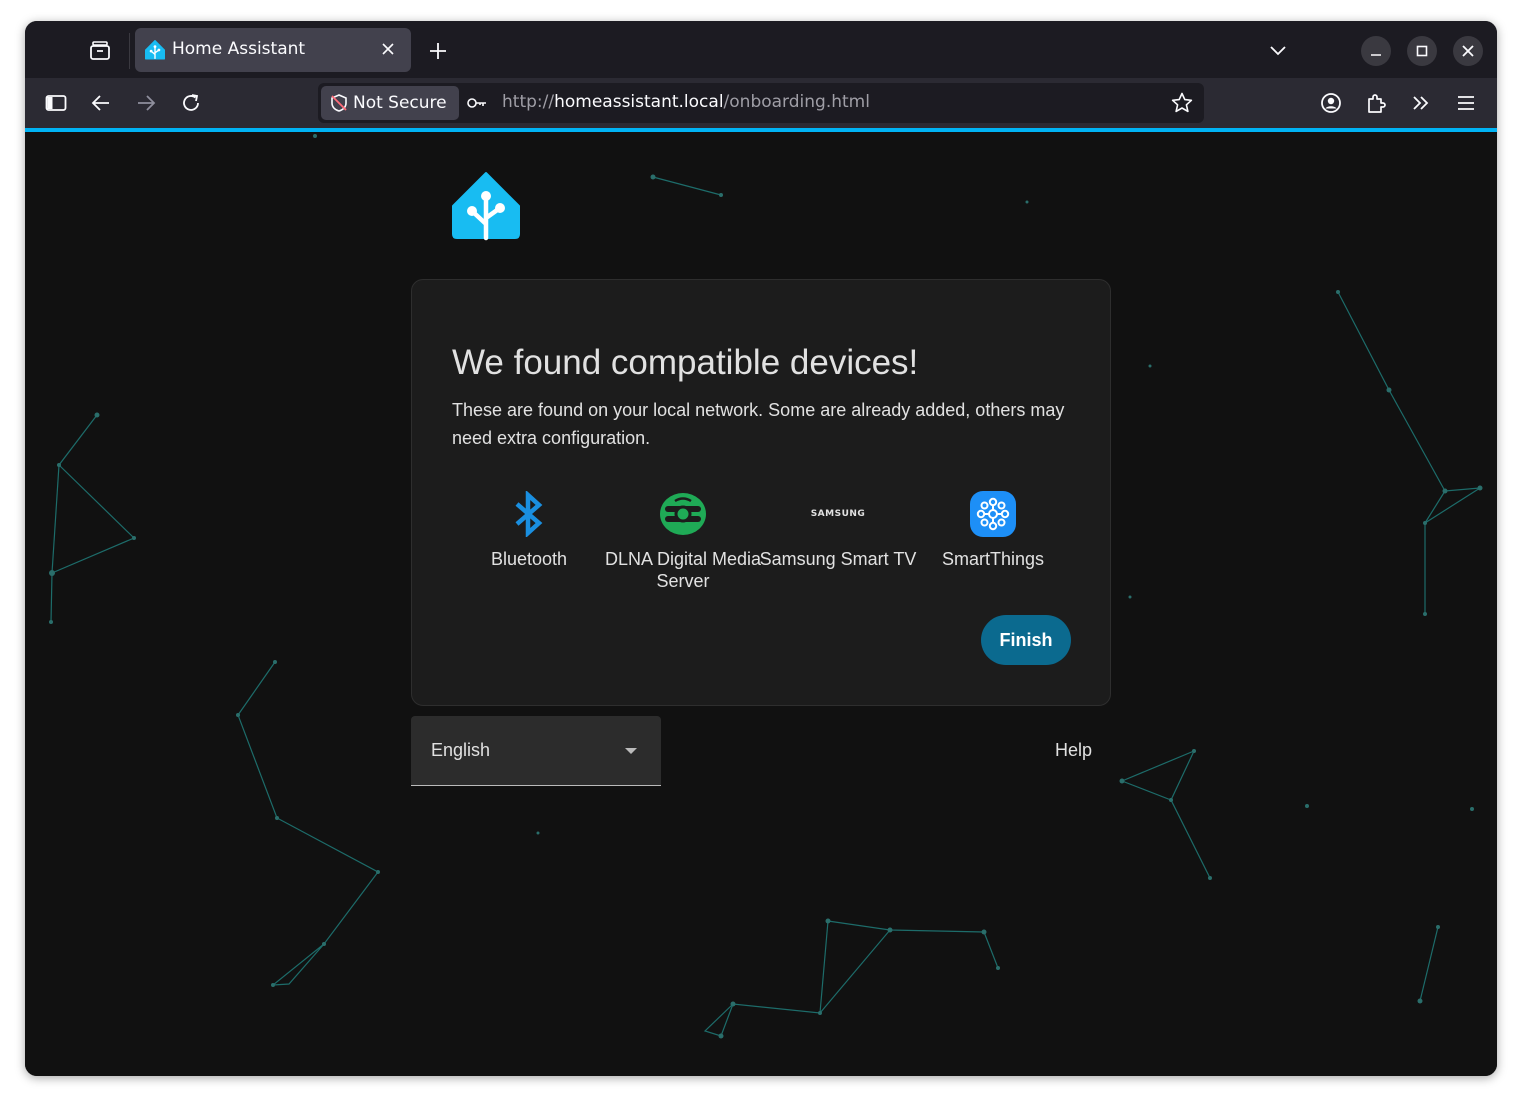  I want to click on home-assistant-logo-icon, so click(486, 206).